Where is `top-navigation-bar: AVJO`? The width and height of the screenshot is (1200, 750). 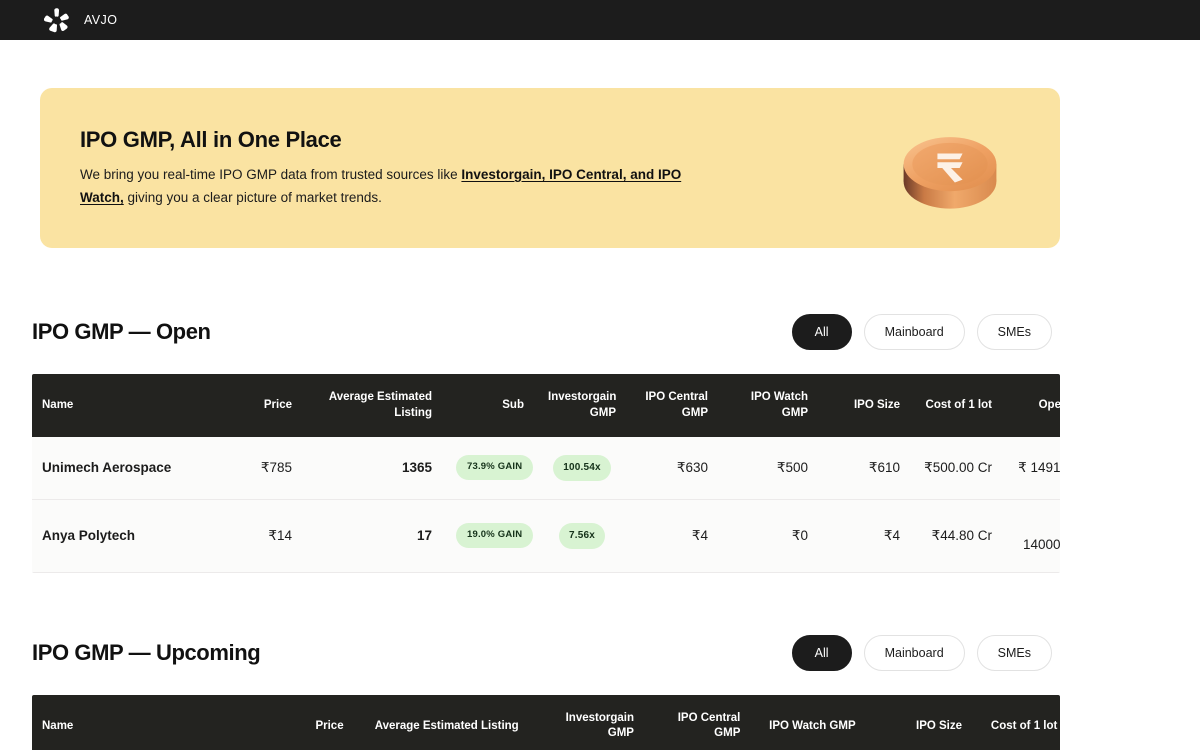 top-navigation-bar: AVJO is located at coordinates (600, 20).